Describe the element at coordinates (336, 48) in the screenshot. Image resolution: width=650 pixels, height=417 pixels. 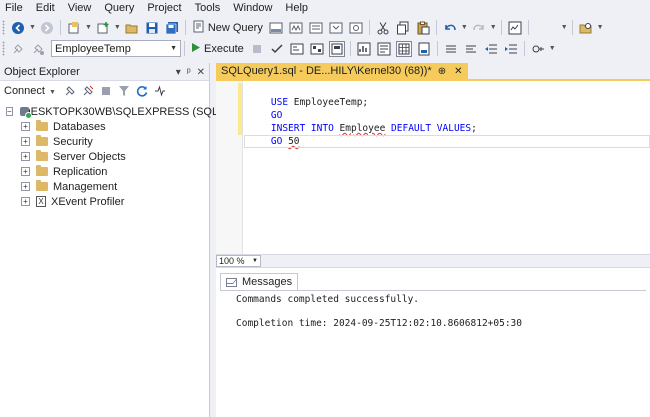
I see `include-actual-plan-icon` at that location.